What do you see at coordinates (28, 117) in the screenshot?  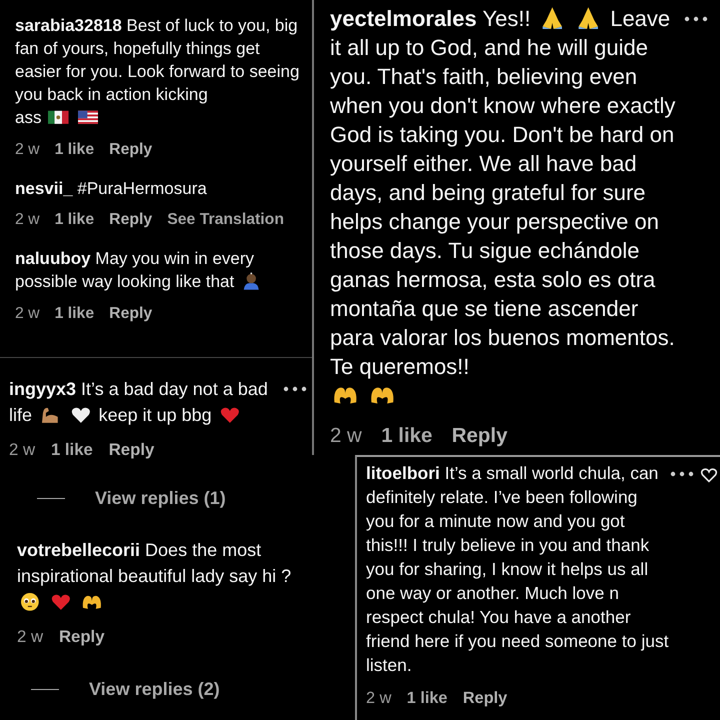 I see `comment-text: ass` at bounding box center [28, 117].